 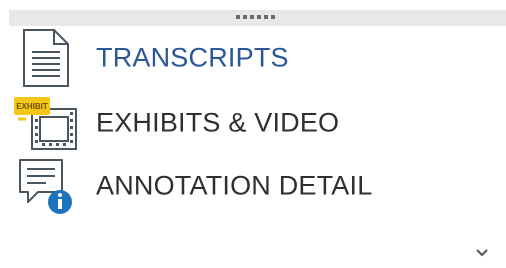 What do you see at coordinates (482, 252) in the screenshot?
I see `chevron-down-icon` at bounding box center [482, 252].